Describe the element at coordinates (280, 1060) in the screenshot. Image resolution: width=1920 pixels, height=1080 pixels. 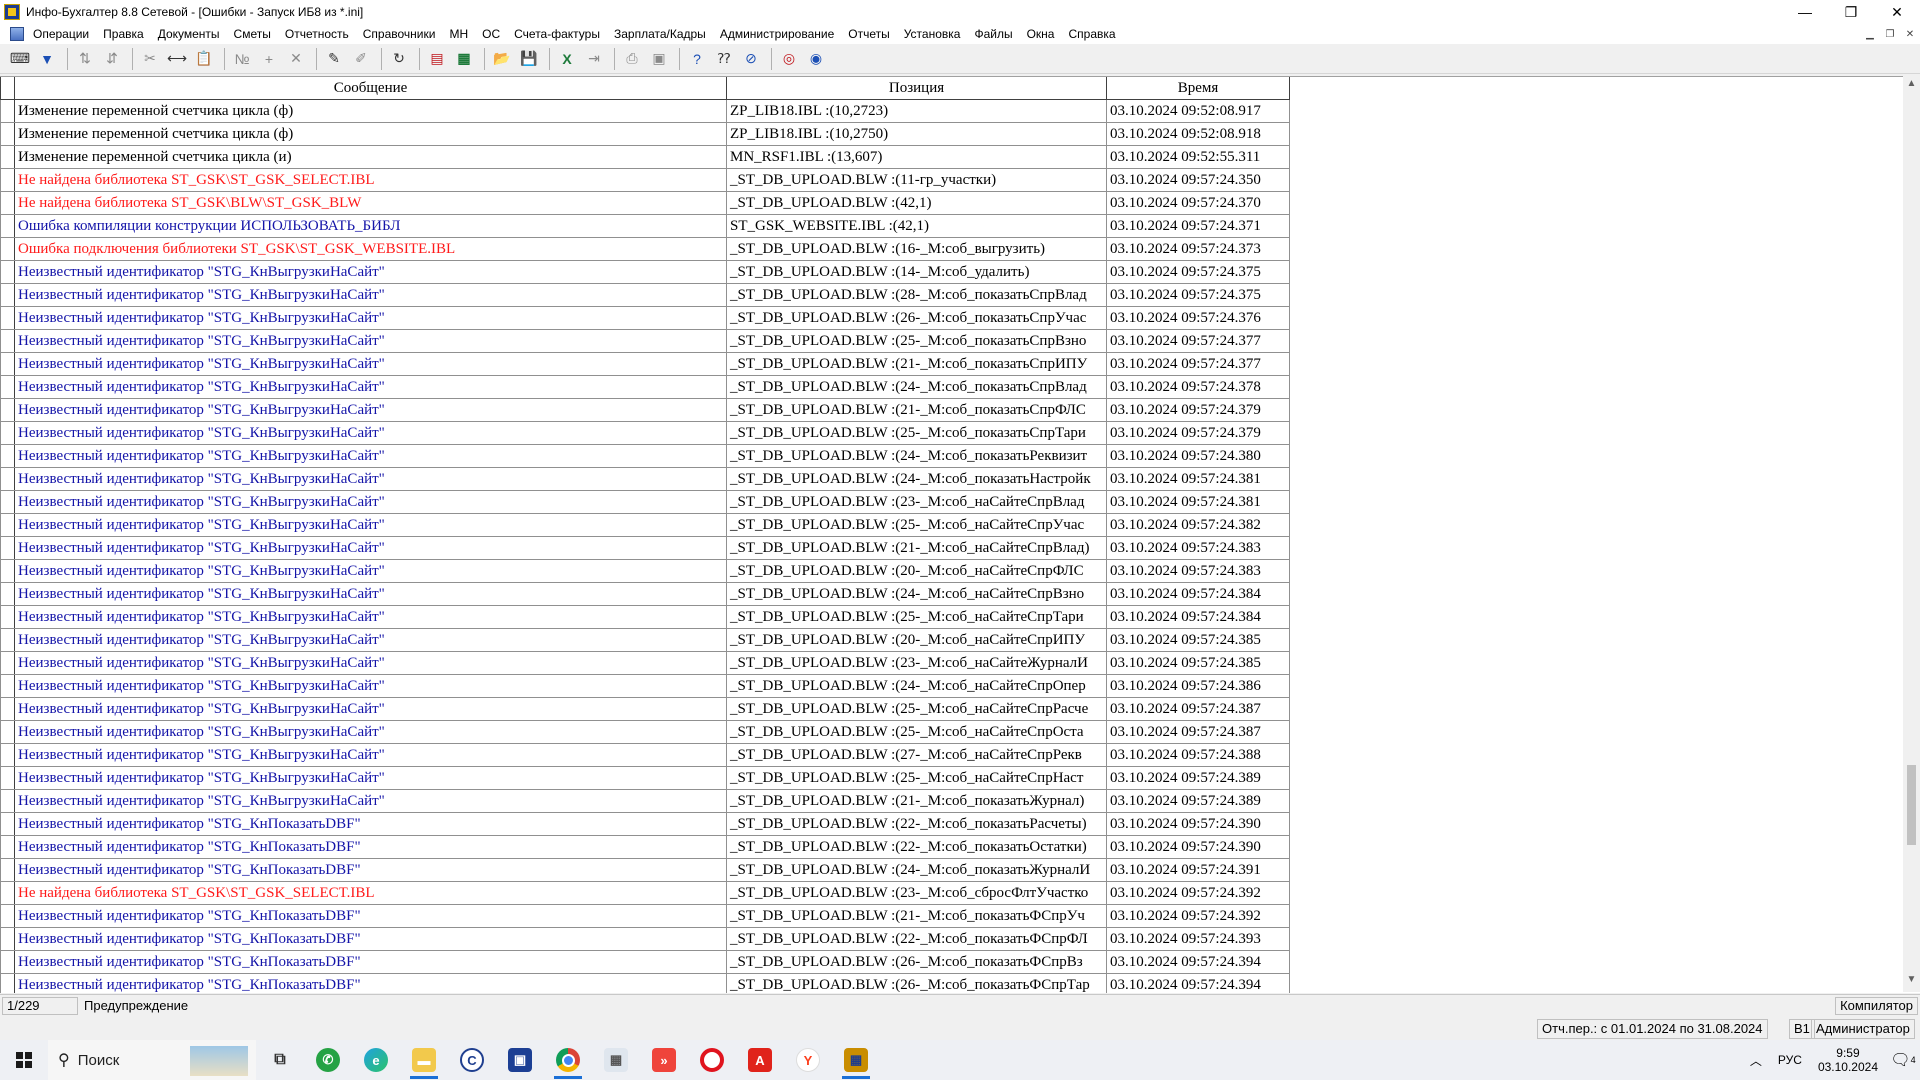
I see `task-view-button: ⧉` at that location.